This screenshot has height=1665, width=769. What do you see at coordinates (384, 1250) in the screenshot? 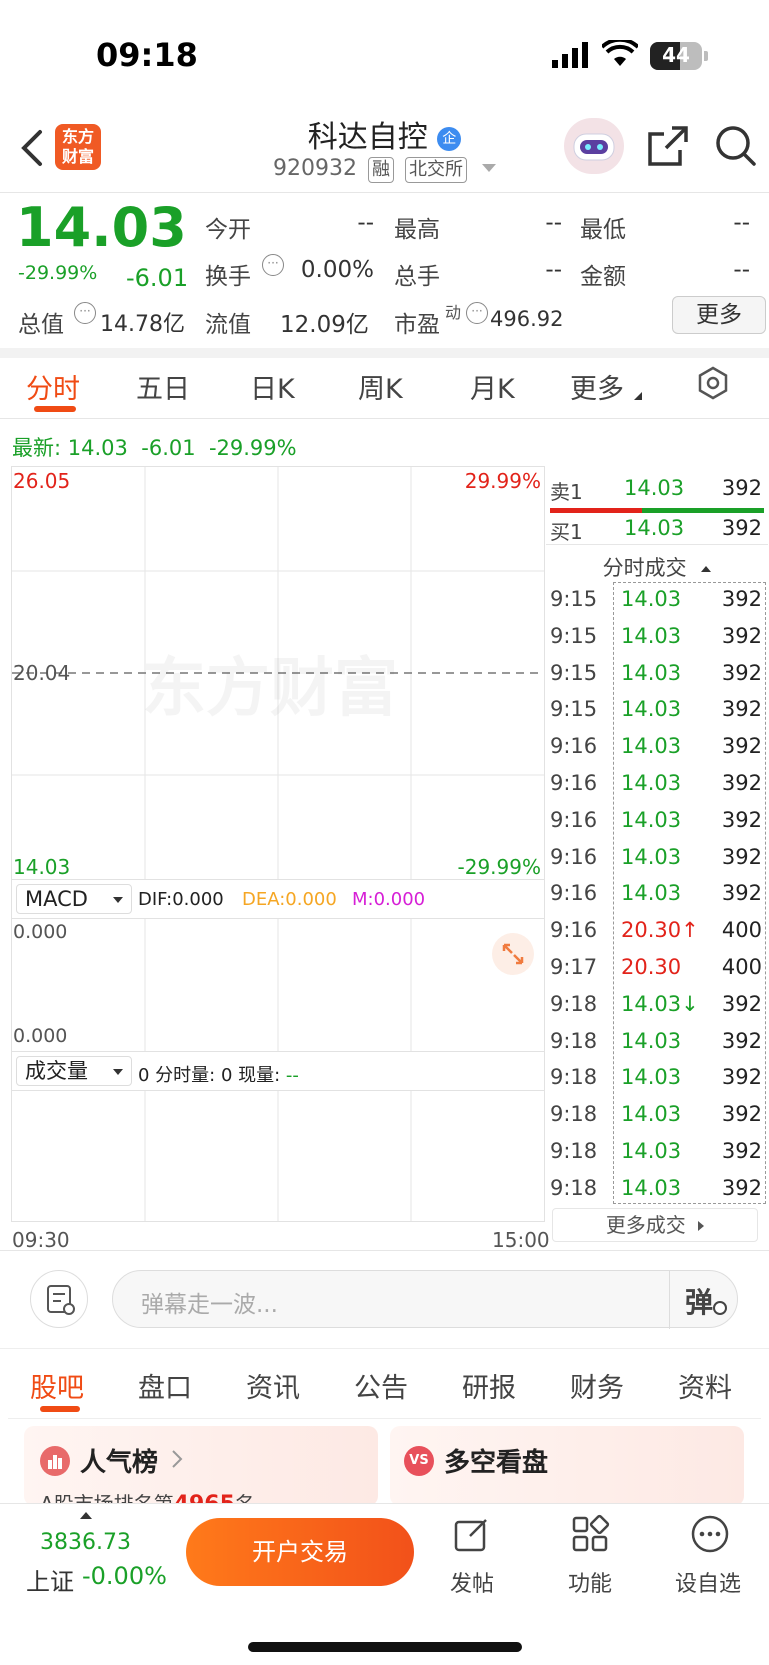
I see `chart-bottom-divider` at bounding box center [384, 1250].